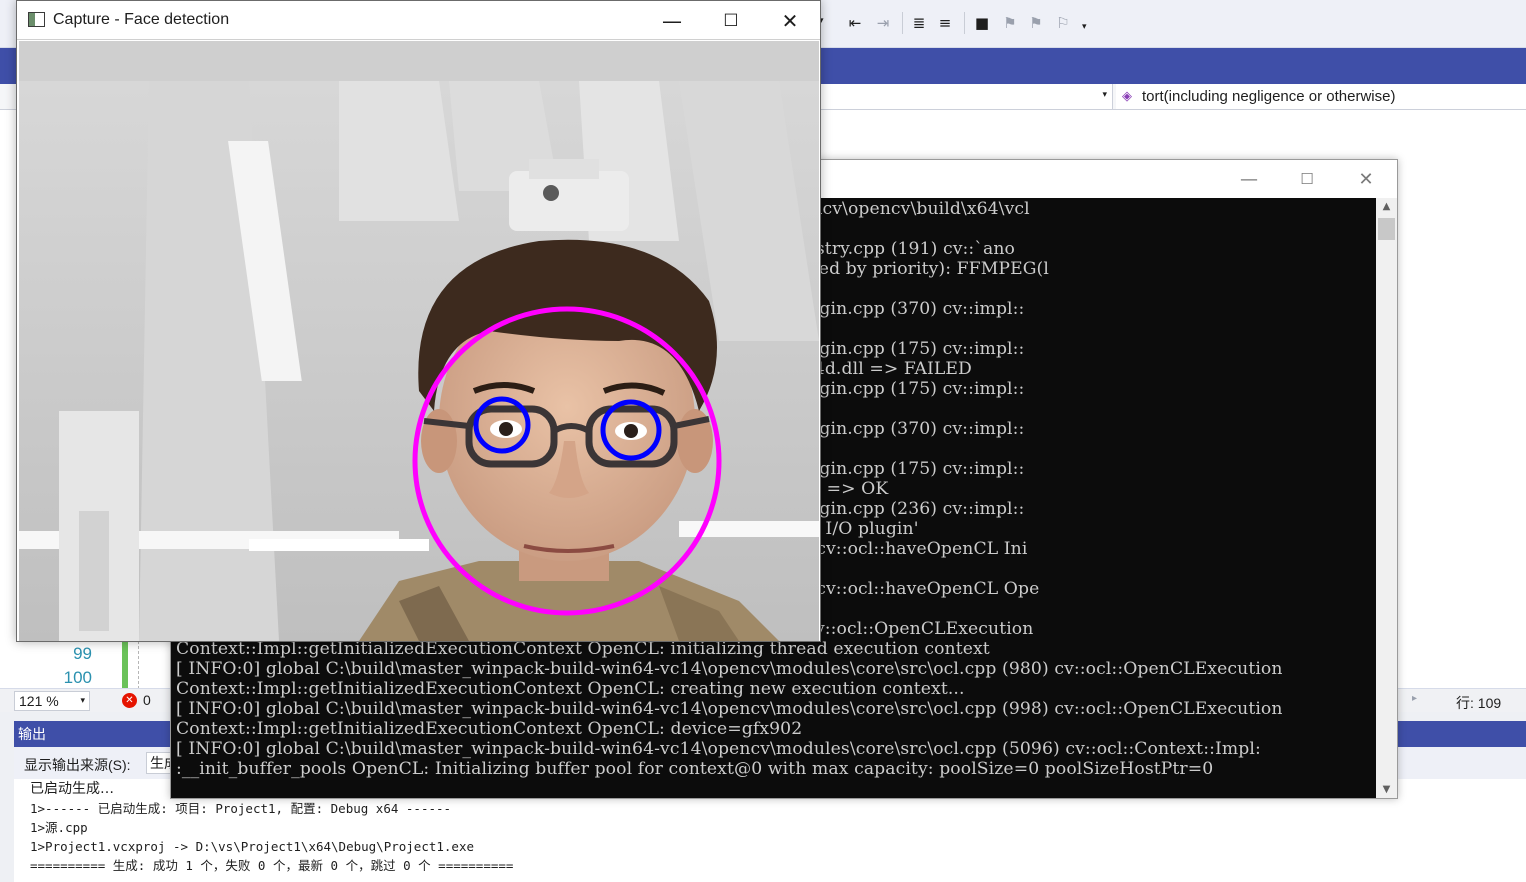 The height and width of the screenshot is (882, 1526). I want to click on line-number: 100, so click(77, 677).